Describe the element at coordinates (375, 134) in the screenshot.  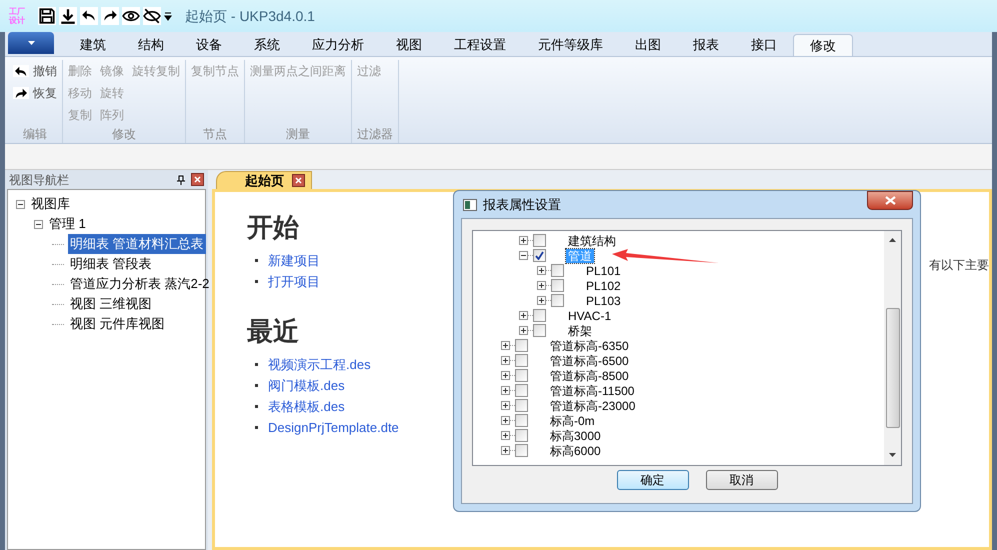
I see `group-label: 过滤器` at that location.